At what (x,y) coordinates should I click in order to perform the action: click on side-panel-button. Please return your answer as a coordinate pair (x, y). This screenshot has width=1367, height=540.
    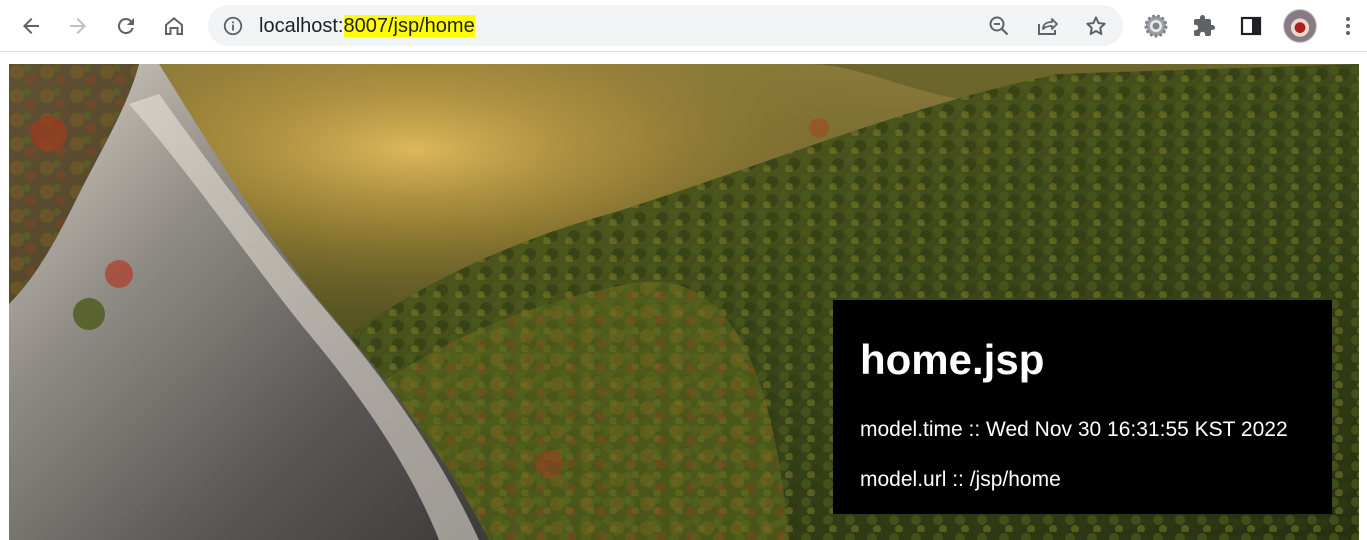
    Looking at the image, I should click on (1251, 26).